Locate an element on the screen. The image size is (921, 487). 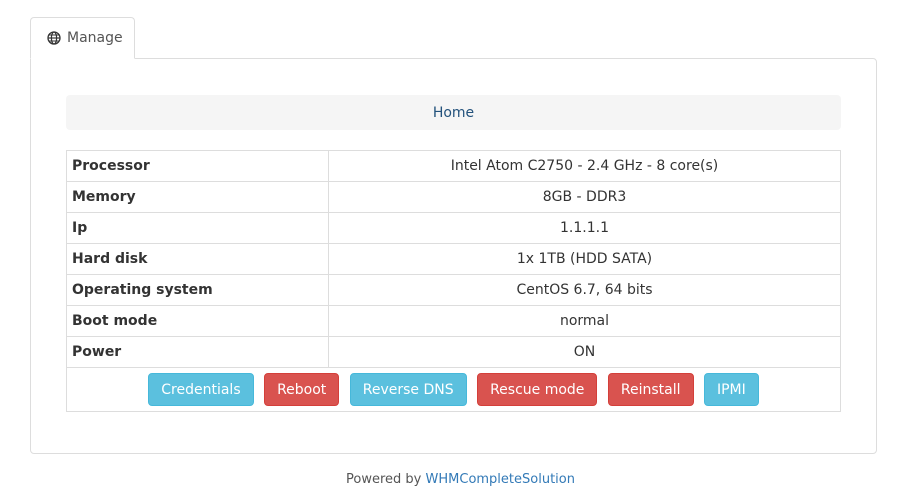
table-row: Memory 8GB - DDR3 is located at coordinates (453, 197).